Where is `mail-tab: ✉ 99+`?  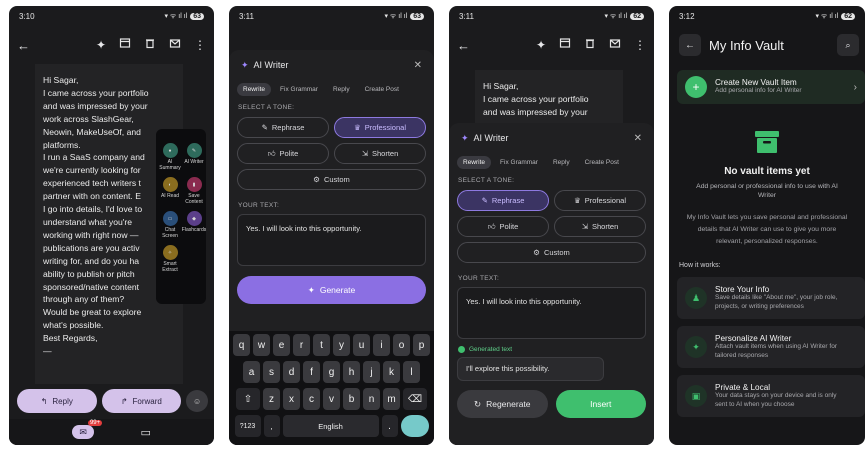 mail-tab: ✉ 99+ is located at coordinates (87, 429).